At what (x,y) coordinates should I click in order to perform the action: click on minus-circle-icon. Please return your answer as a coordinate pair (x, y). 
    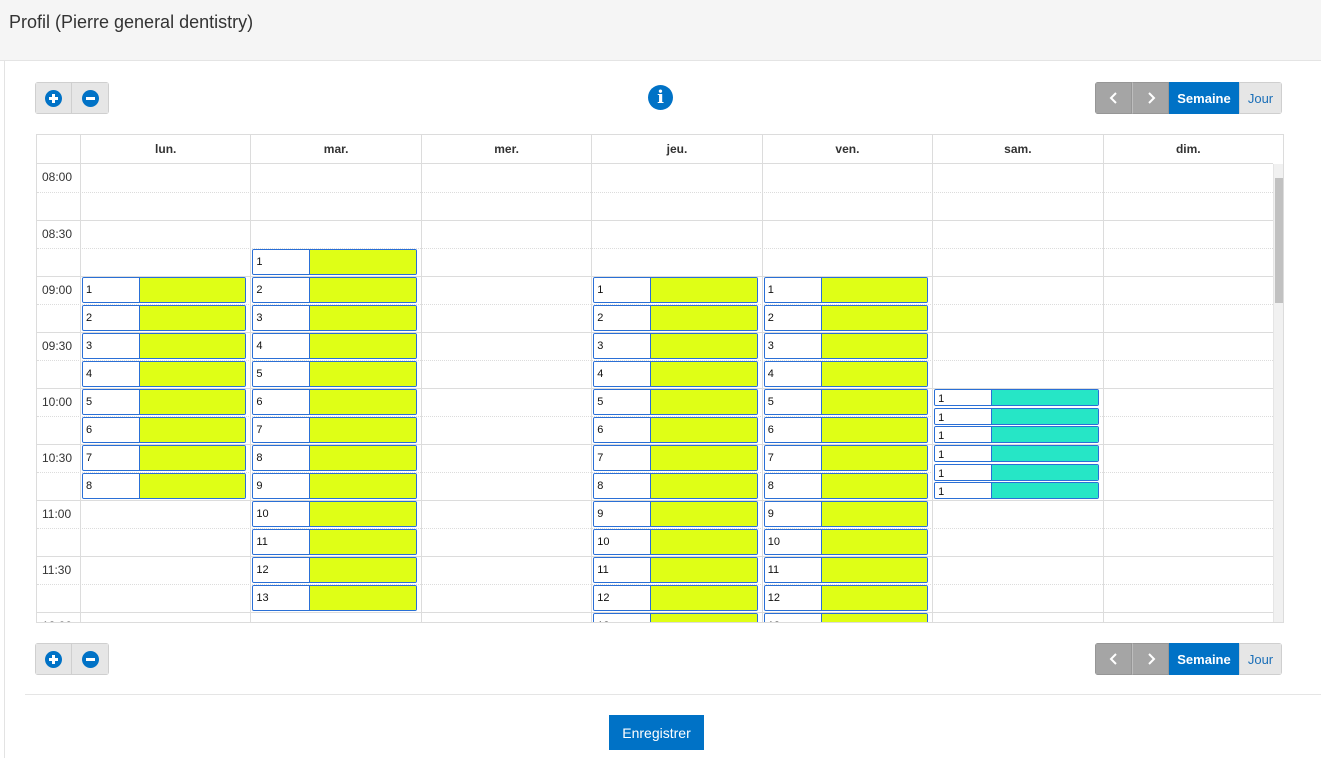
    Looking at the image, I should click on (90, 98).